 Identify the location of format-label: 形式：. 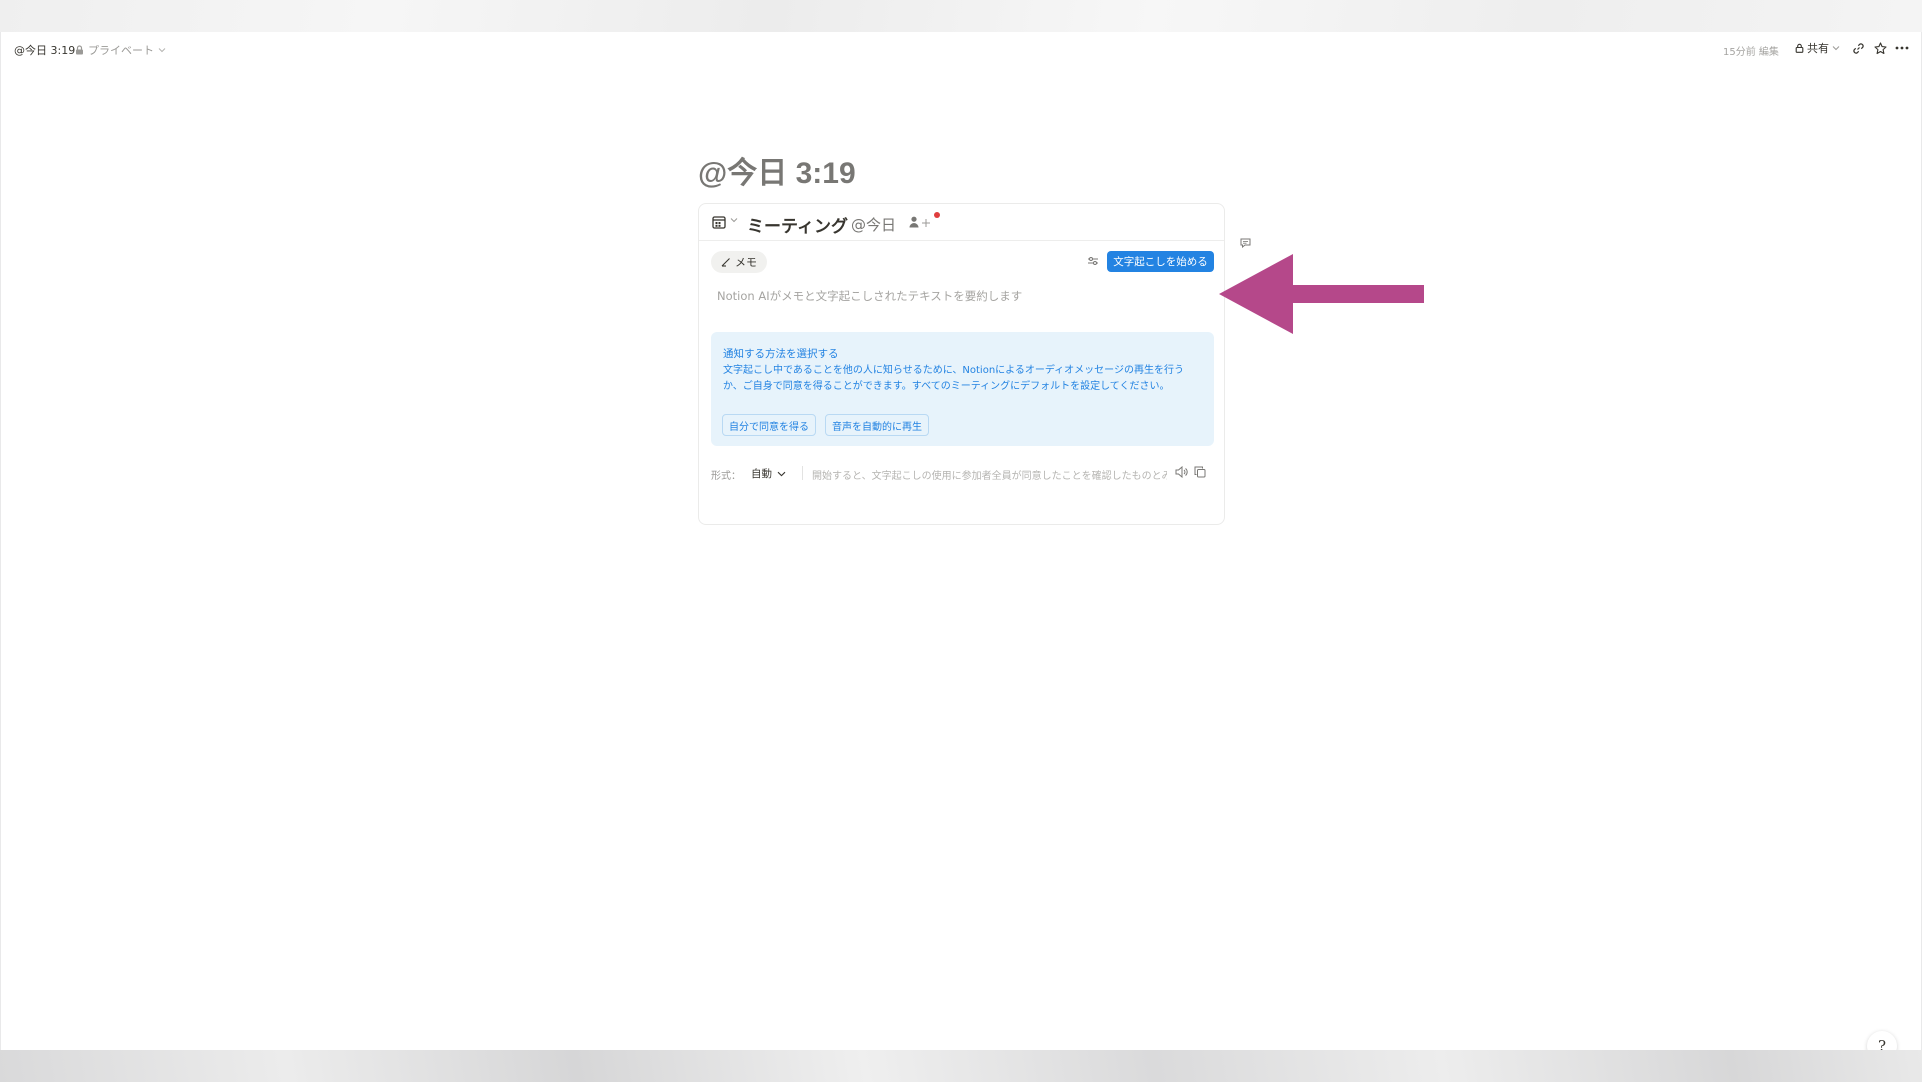
(726, 476).